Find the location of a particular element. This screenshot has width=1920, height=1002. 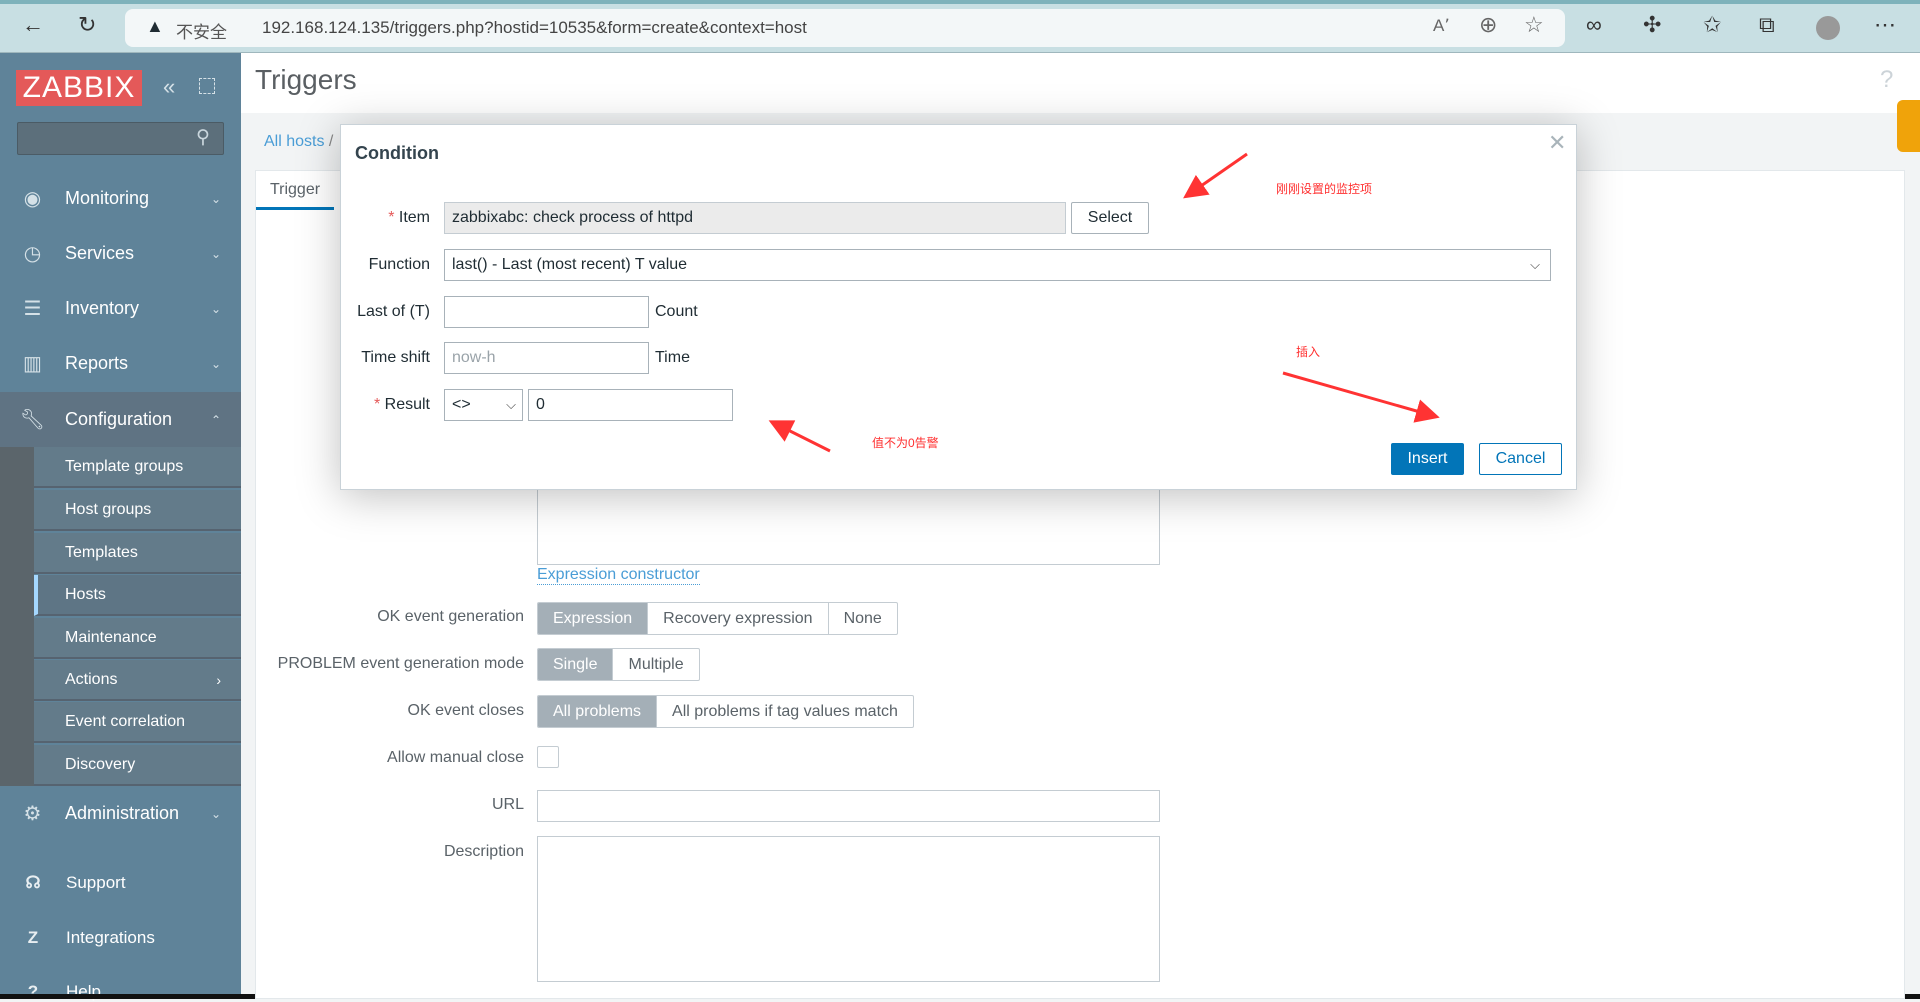

annotation-arrows is located at coordinates (1104, 302).